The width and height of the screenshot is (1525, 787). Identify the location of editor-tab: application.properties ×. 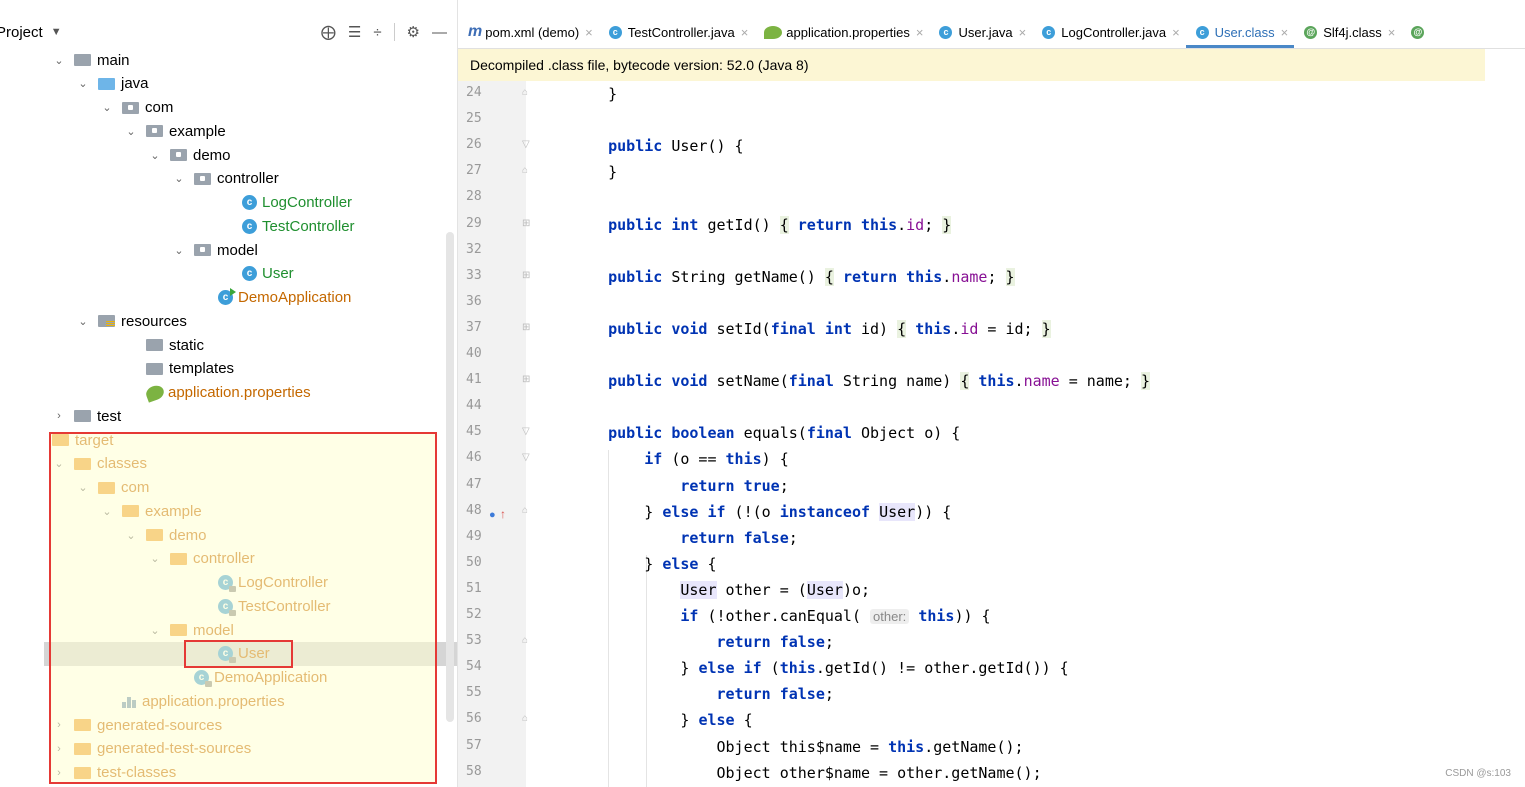
(841, 32).